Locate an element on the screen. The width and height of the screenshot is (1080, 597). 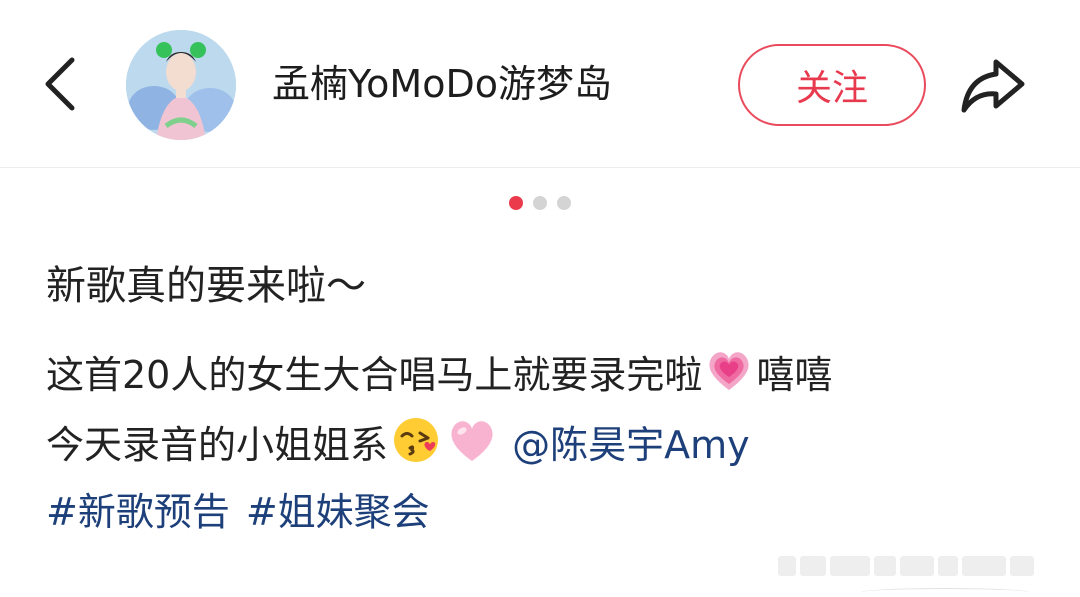
chevron-left-icon is located at coordinates (60, 84).